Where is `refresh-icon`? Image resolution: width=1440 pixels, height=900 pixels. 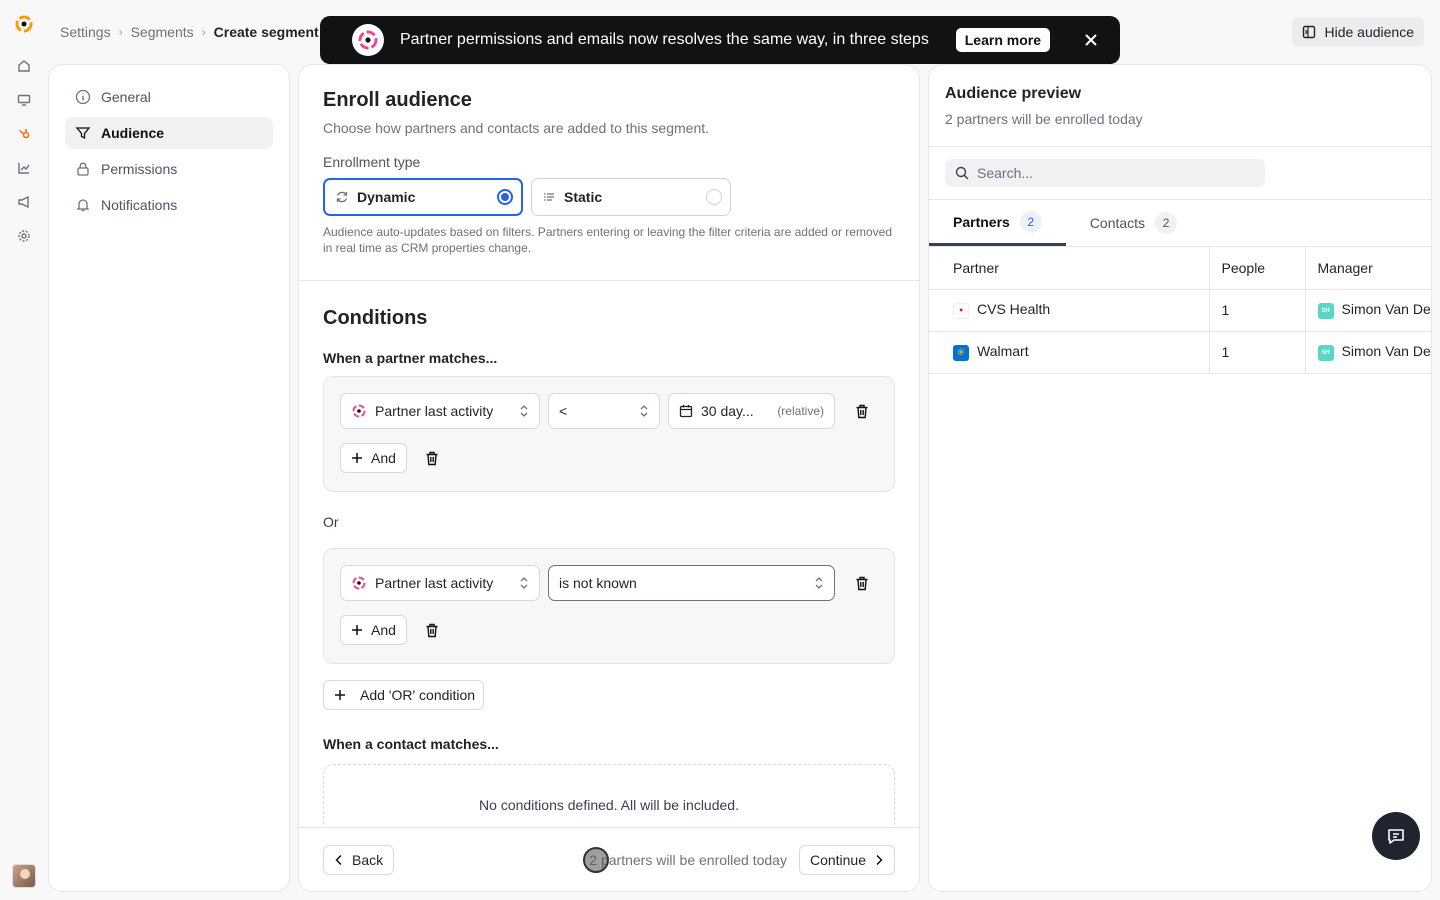
refresh-icon is located at coordinates (342, 197).